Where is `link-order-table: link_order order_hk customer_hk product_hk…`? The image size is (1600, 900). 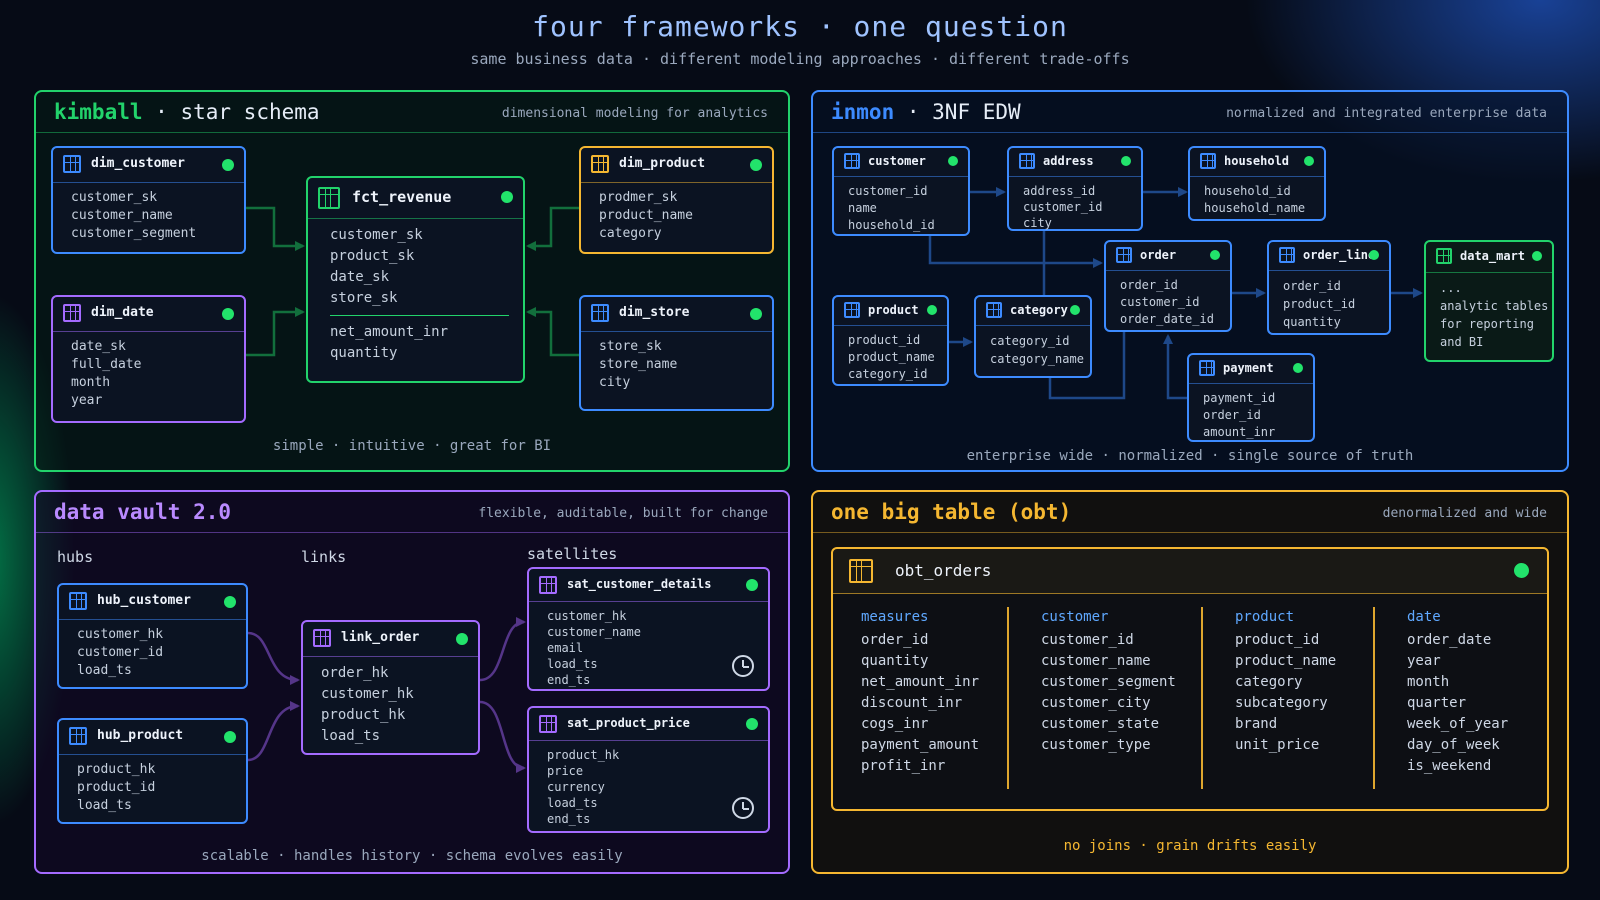 link-order-table: link_order order_hk customer_hk product_hk… is located at coordinates (390, 687).